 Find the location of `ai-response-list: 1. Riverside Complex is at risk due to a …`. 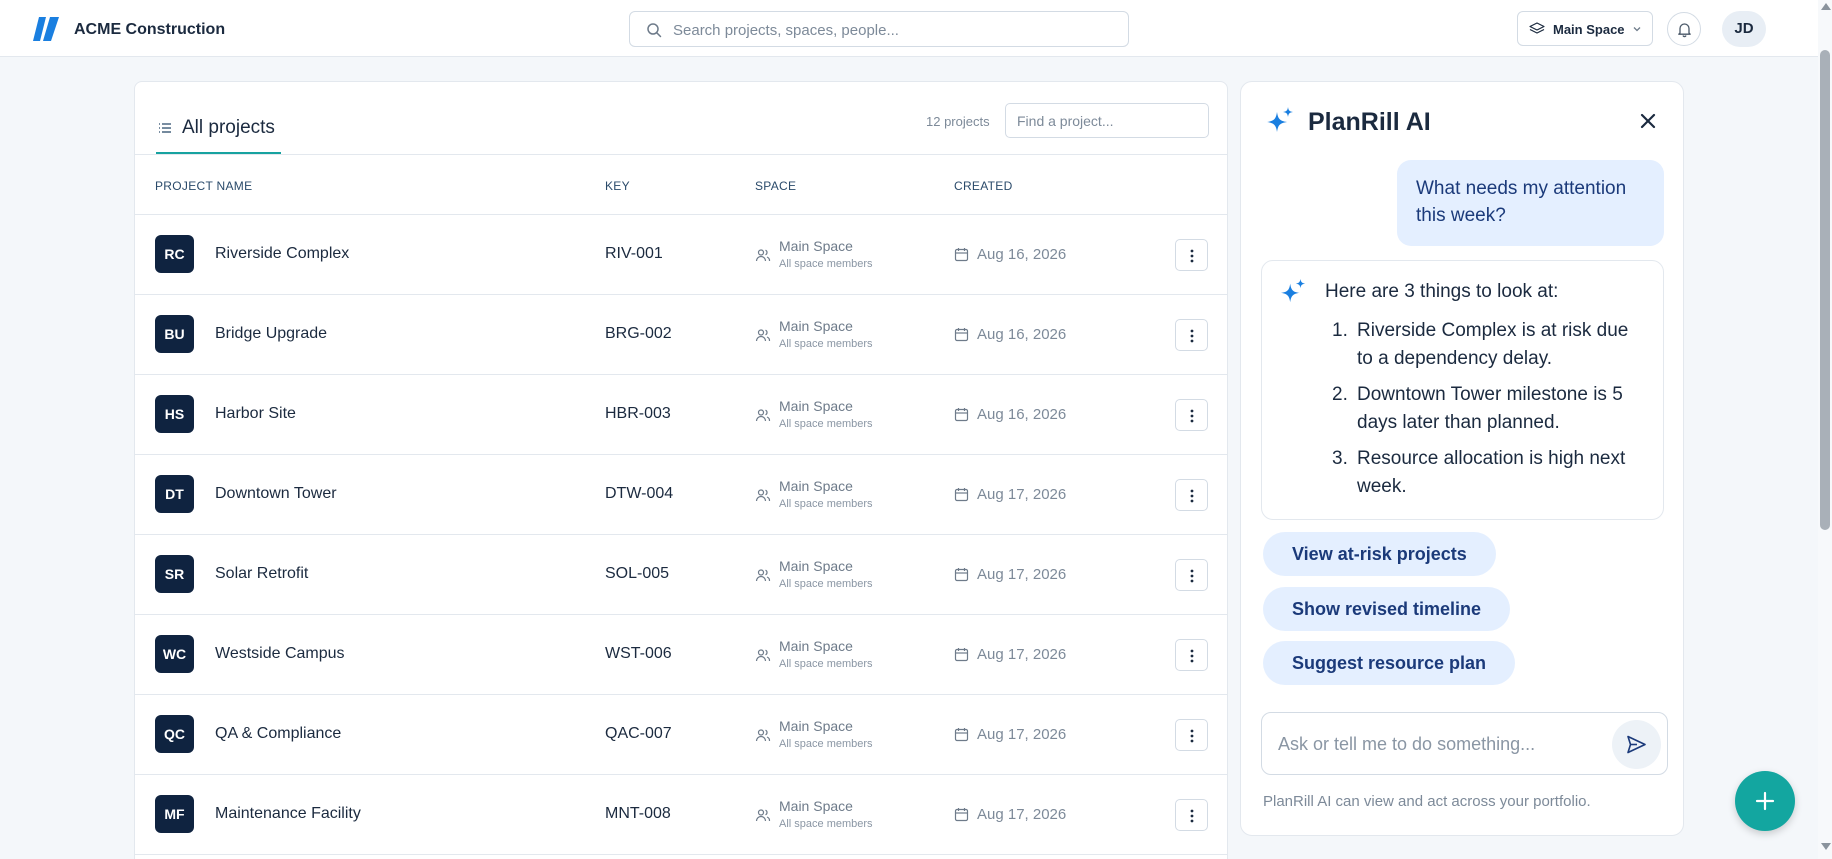

ai-response-list: 1. Riverside Complex is at risk due to a … is located at coordinates (1482, 413).